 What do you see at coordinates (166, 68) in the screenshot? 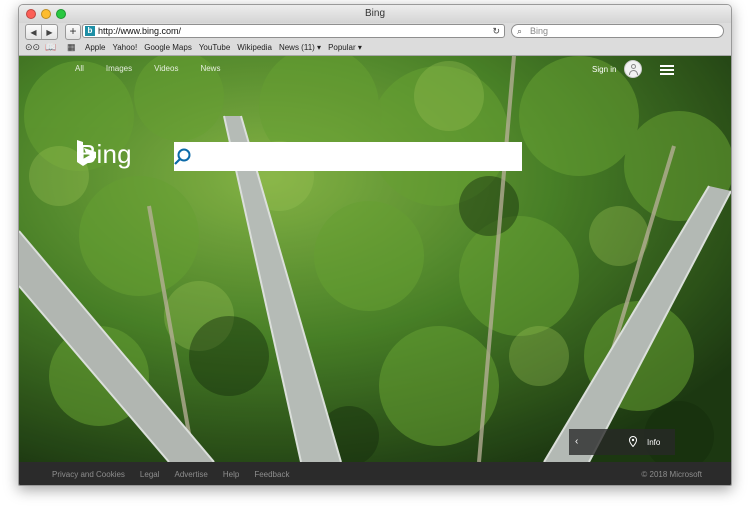
I see `nav-link-videos: Videos` at bounding box center [166, 68].